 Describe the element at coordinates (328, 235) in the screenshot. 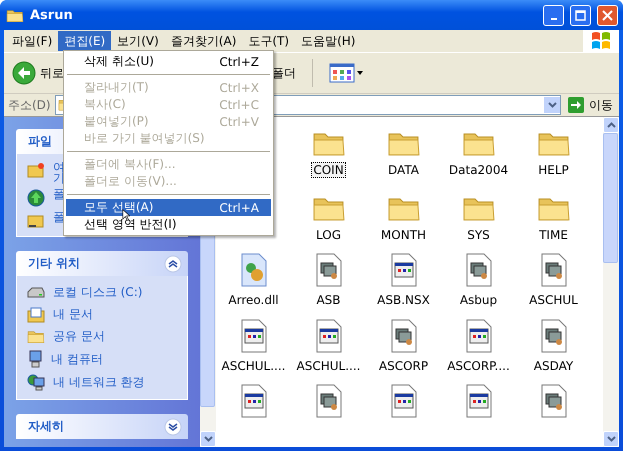

I see `file-name: LOG` at that location.